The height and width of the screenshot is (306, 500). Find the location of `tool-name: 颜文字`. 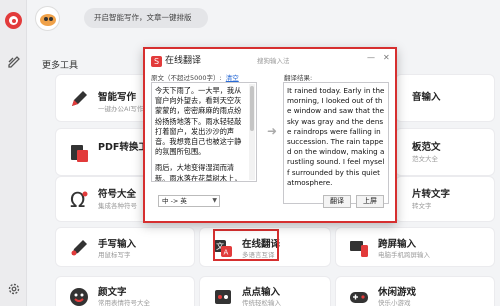

tool-name: 颜文字 is located at coordinates (112, 292).